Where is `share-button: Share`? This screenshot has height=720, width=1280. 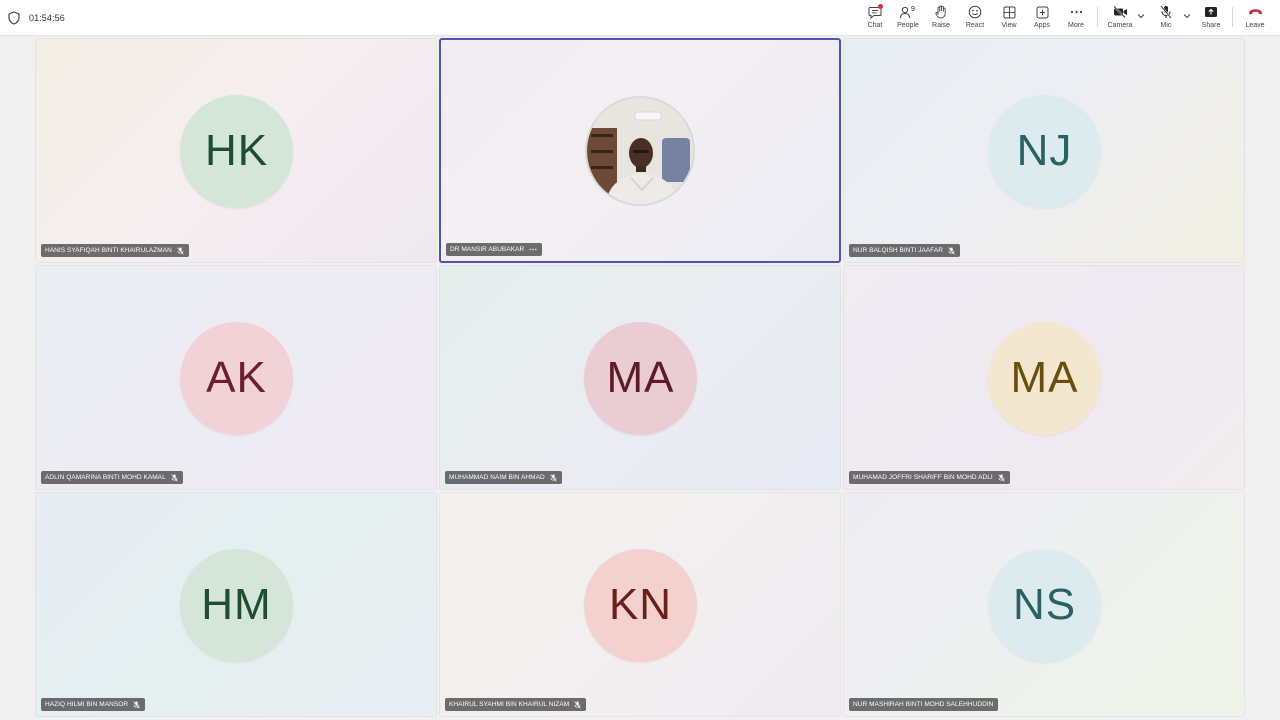 share-button: Share is located at coordinates (1211, 18).